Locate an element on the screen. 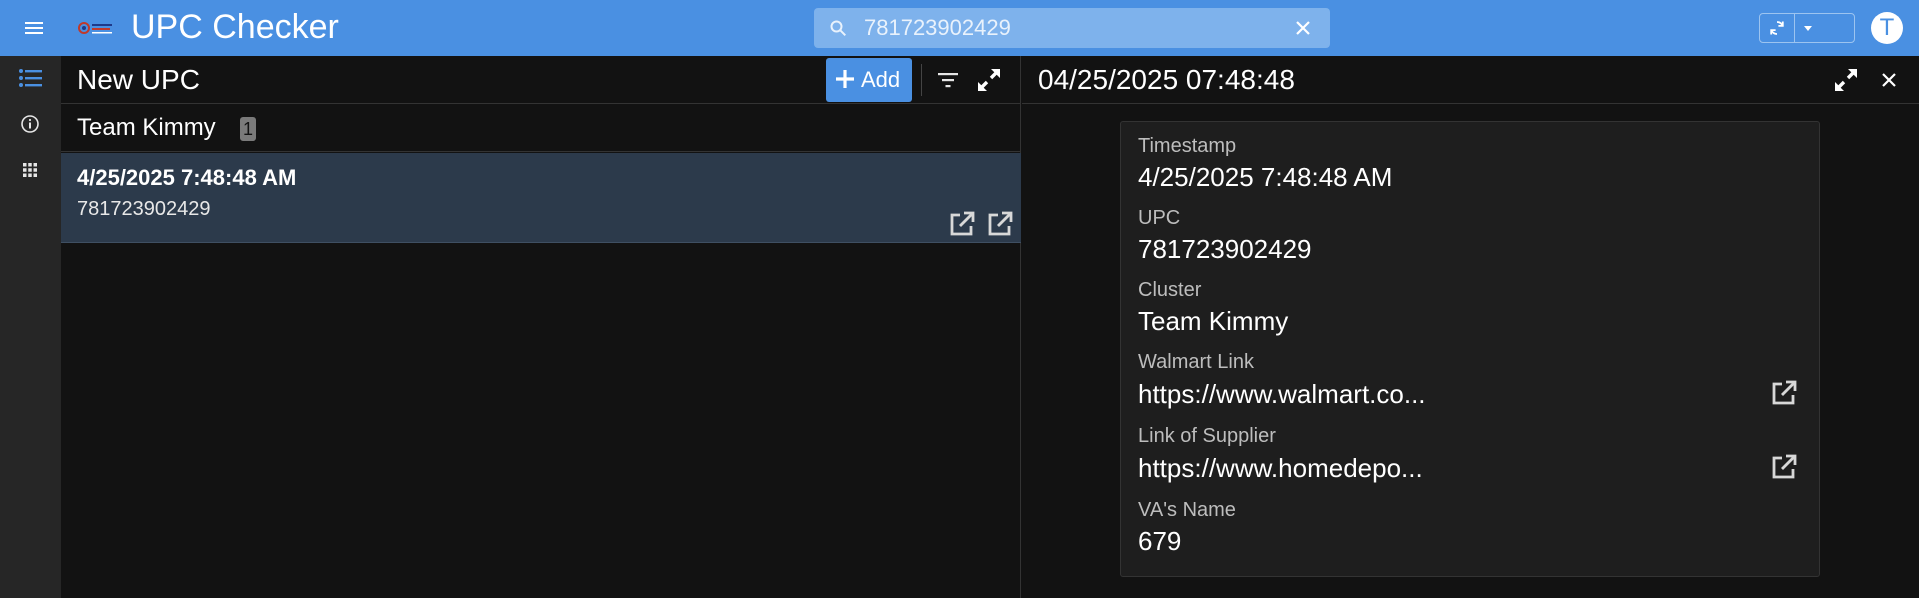 The image size is (1919, 598). grid-icon is located at coordinates (30, 170).